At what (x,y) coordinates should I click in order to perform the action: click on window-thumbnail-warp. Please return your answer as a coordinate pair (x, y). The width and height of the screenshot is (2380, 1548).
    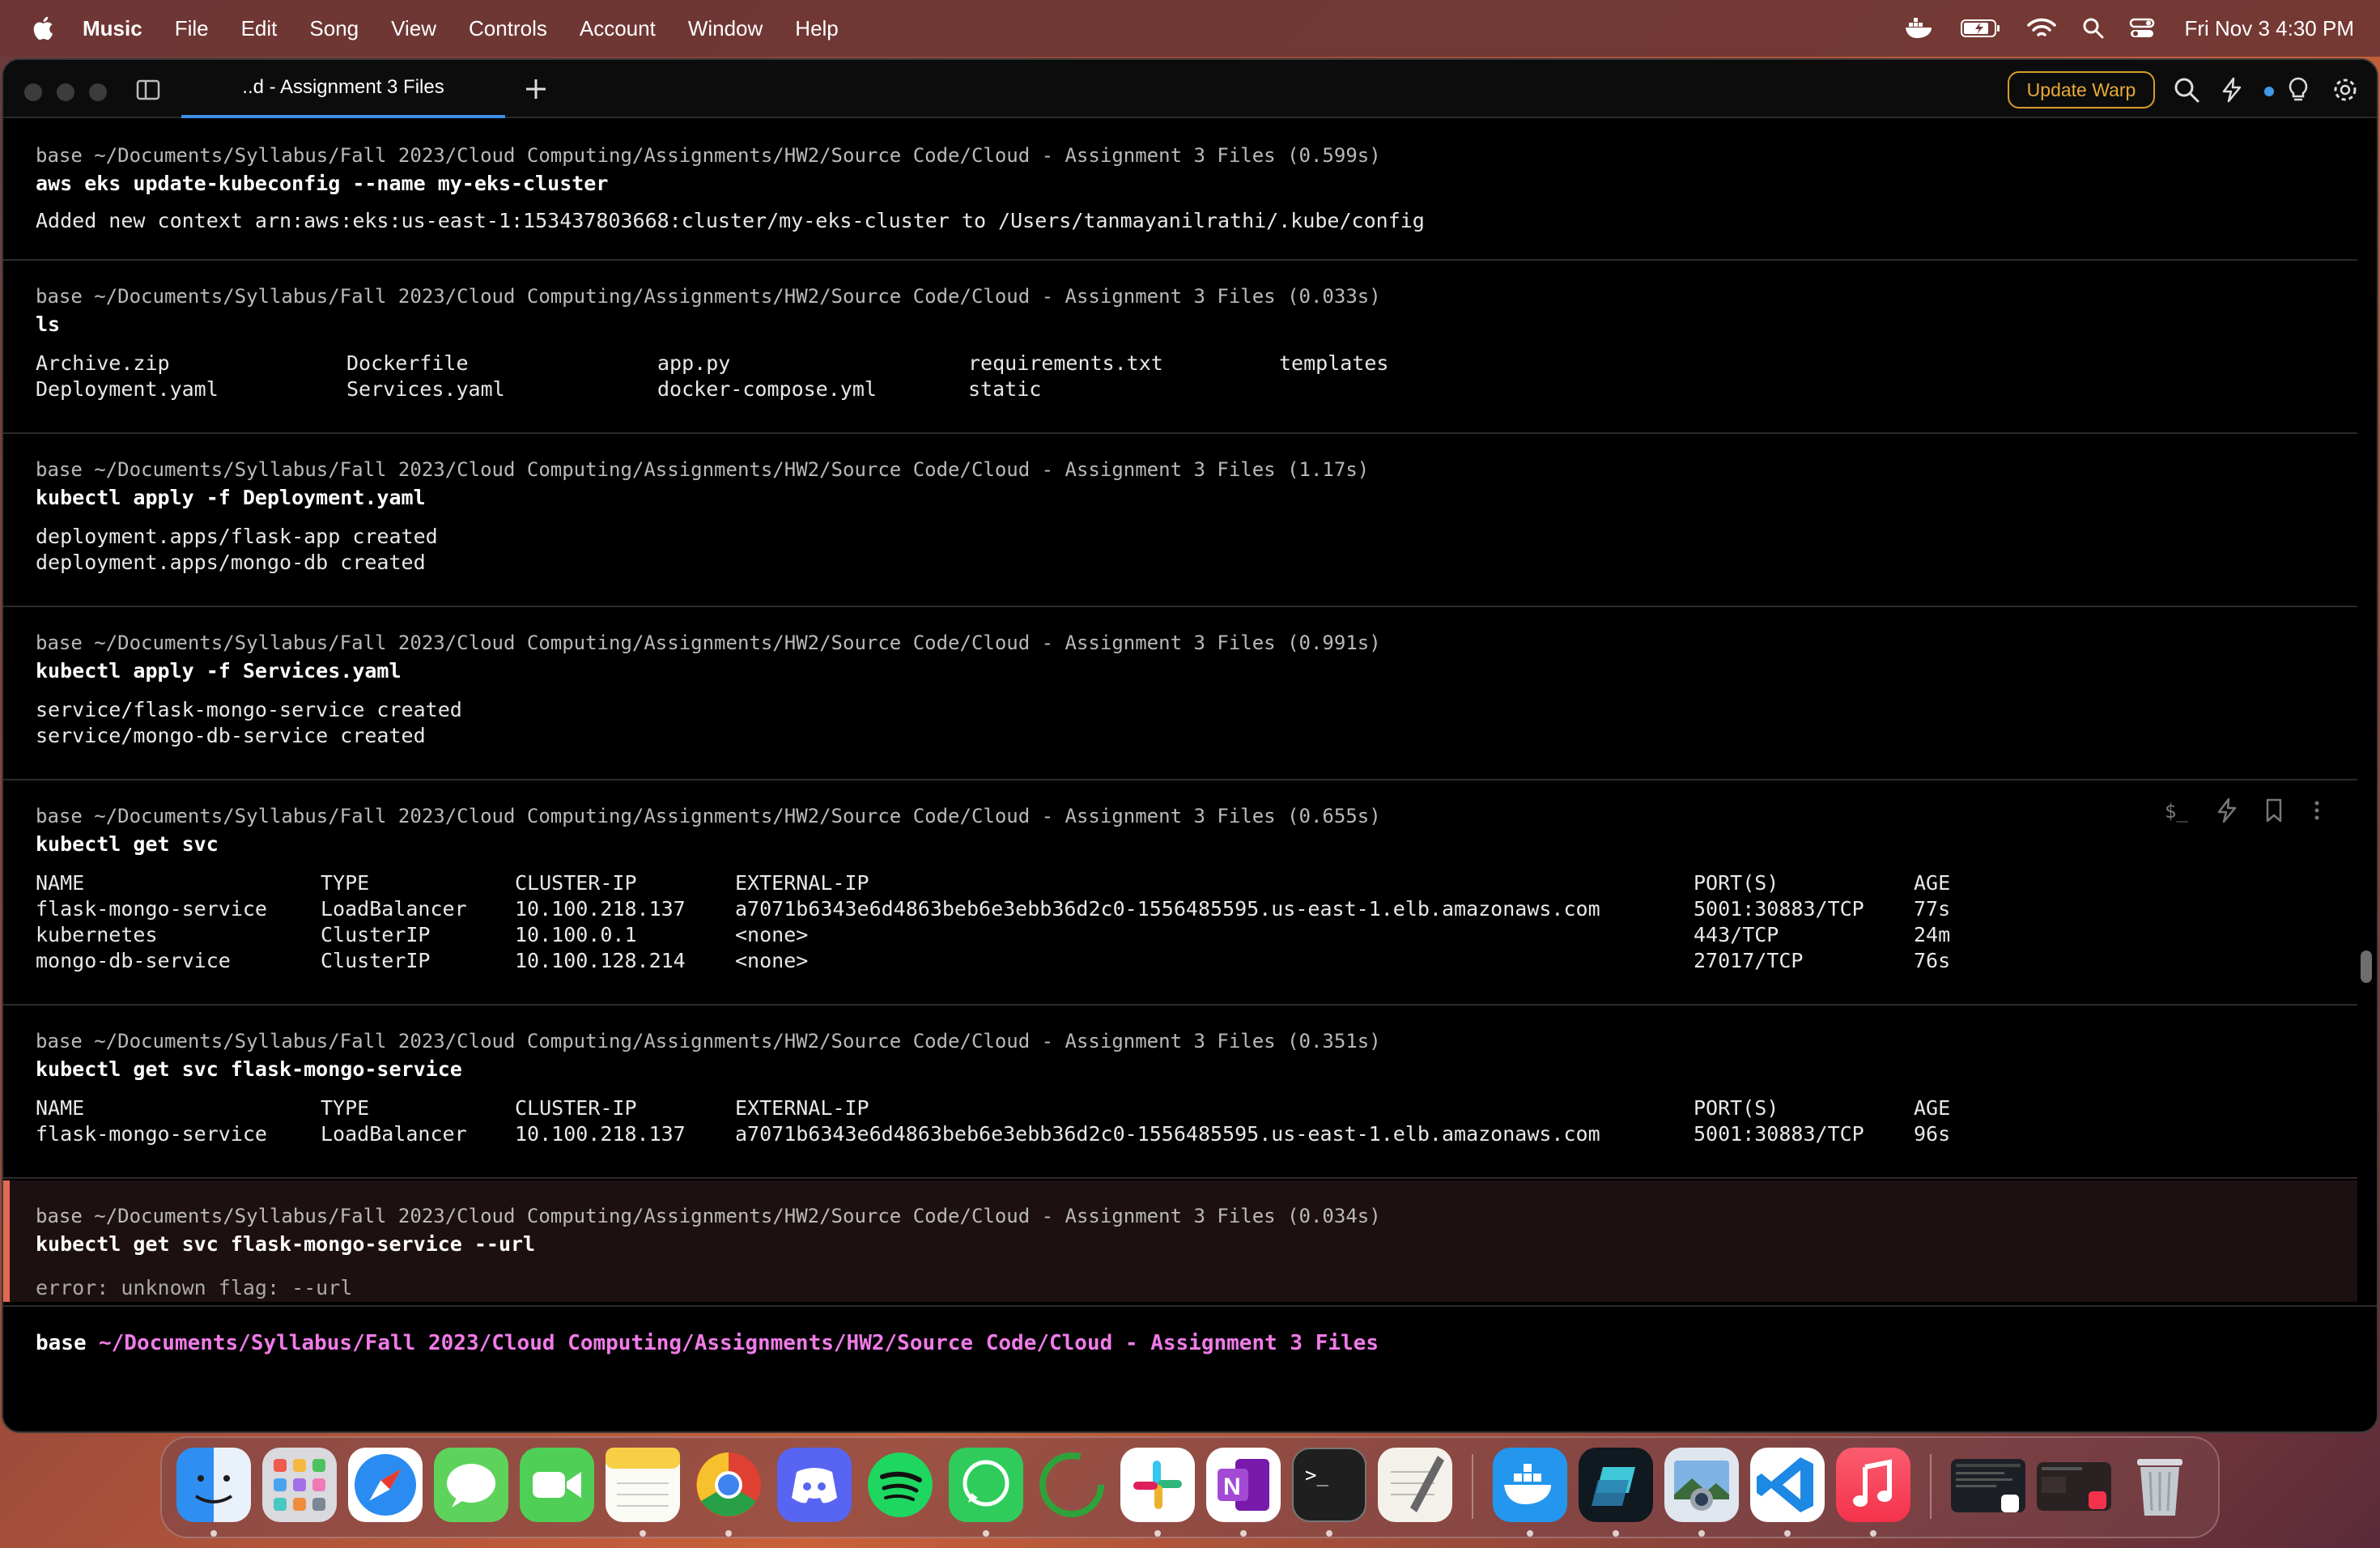
    Looking at the image, I should click on (1988, 1485).